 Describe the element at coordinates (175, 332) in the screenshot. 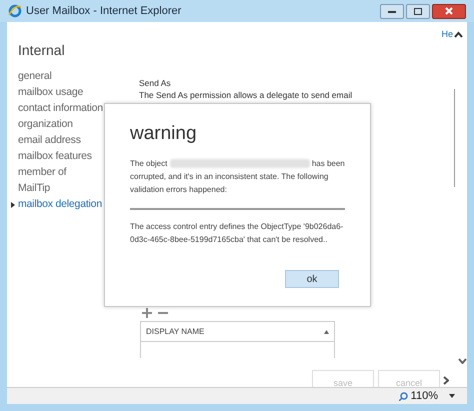

I see `column-header: DISPLAY NAME` at that location.